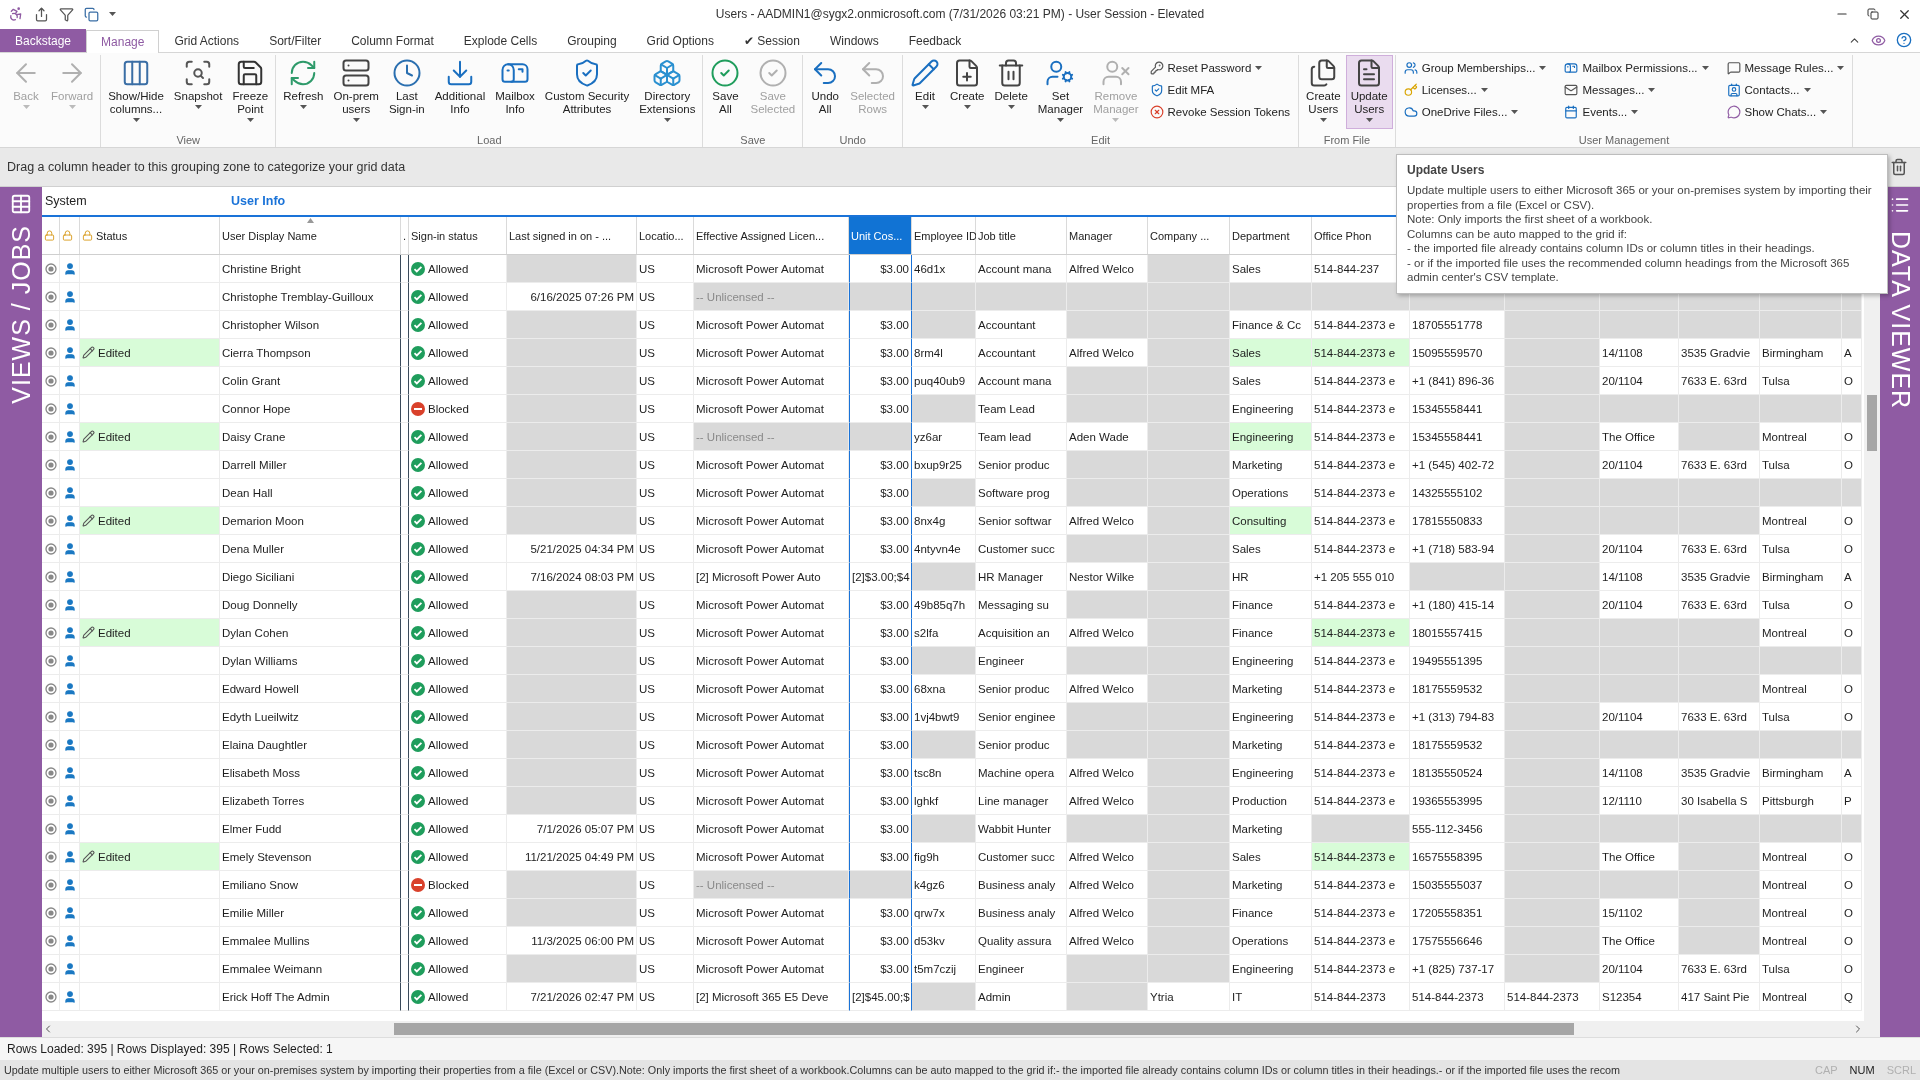 This screenshot has width=1920, height=1080. Describe the element at coordinates (944, 605) in the screenshot. I see `table-cell: 49b85q7h` at that location.